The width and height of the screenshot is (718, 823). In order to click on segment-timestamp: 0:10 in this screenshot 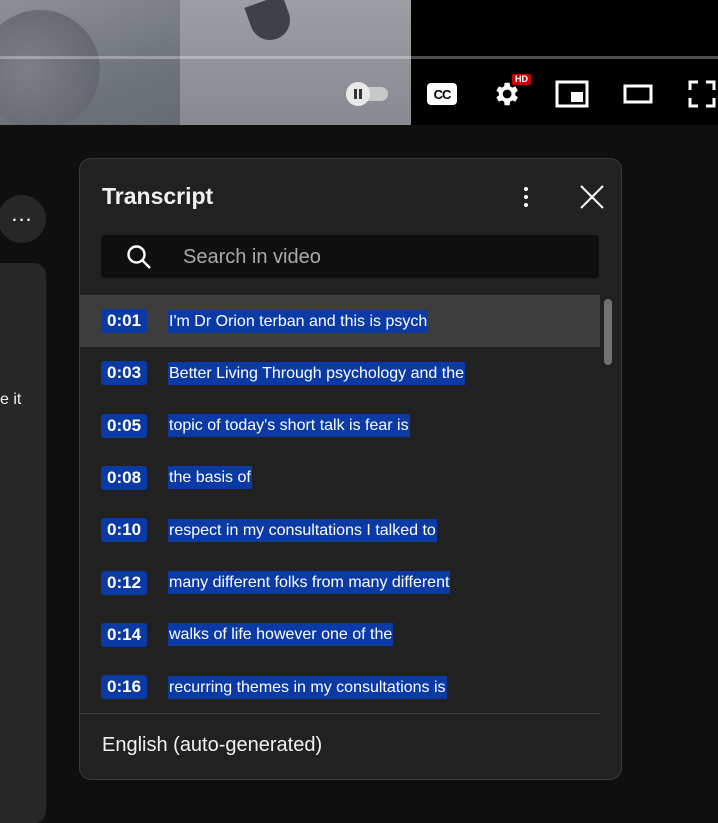, I will do `click(124, 530)`.